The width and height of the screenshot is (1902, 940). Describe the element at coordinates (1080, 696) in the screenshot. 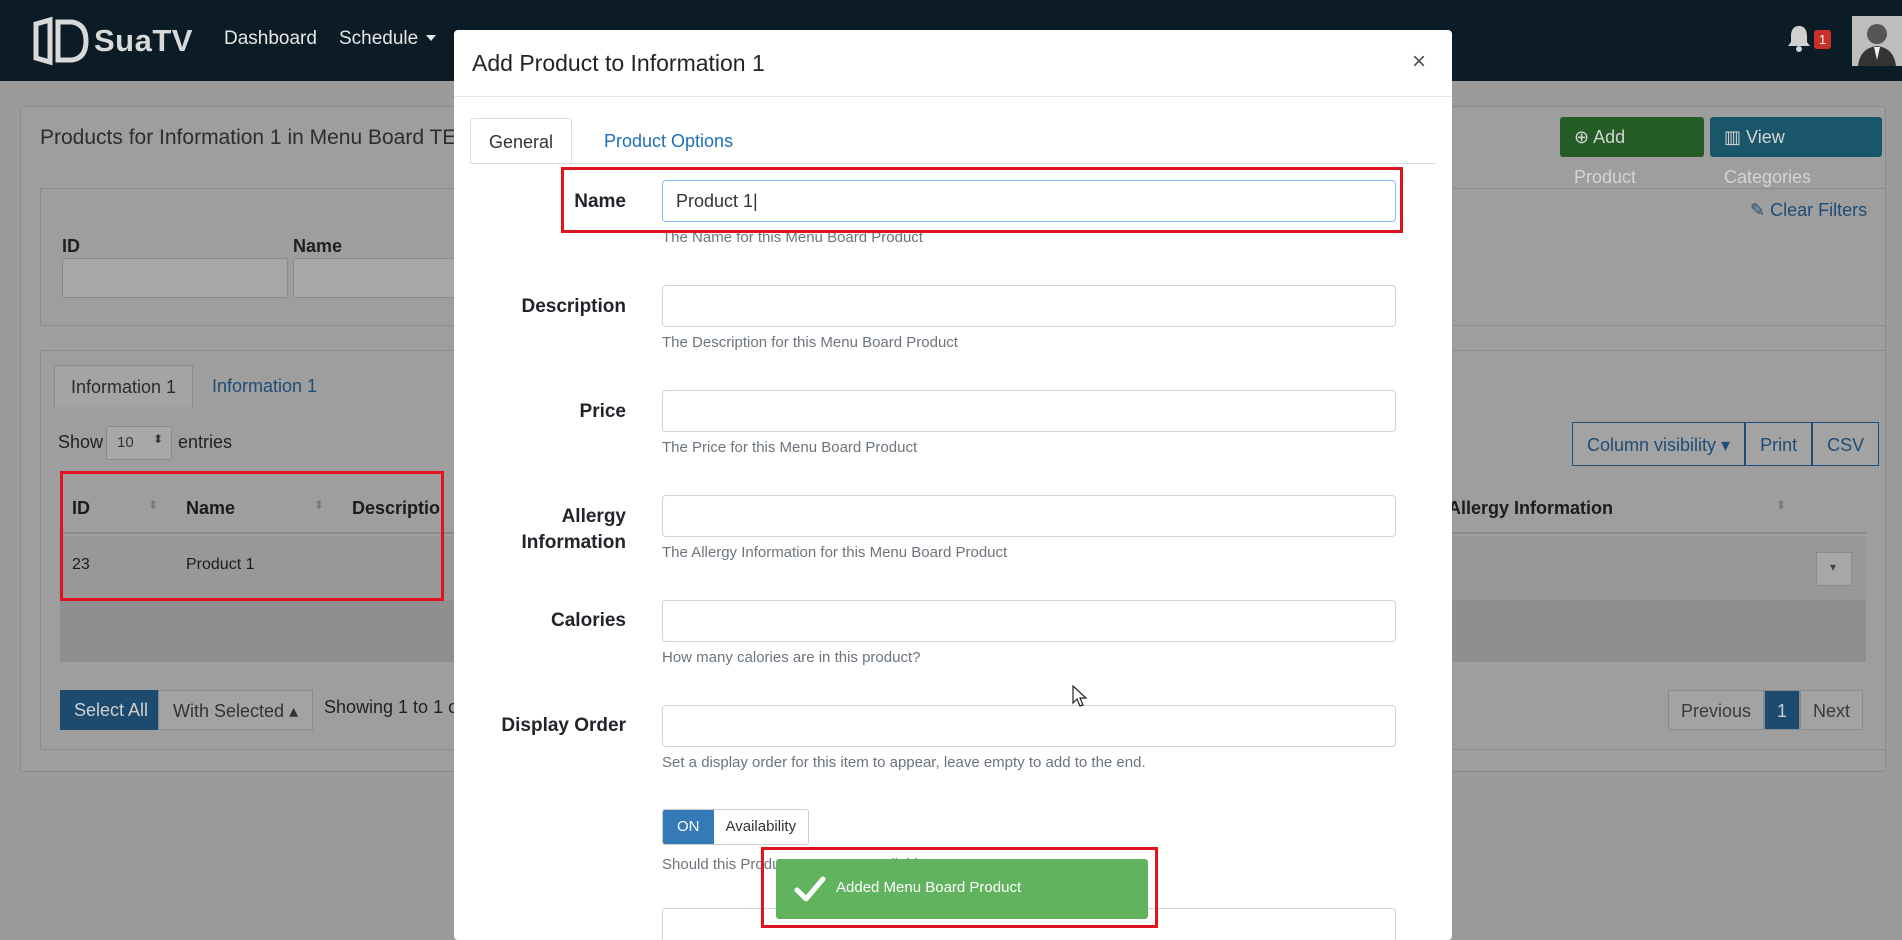

I see `mouse-cursor-icon` at that location.